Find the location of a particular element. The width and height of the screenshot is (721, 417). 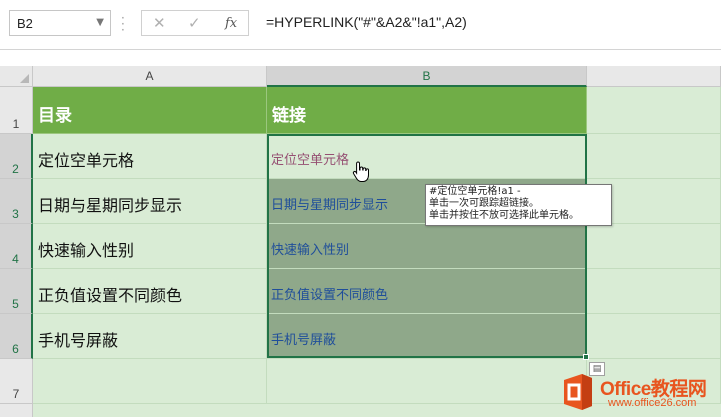

drag-handle-icon: · · · is located at coordinates (123, 24).